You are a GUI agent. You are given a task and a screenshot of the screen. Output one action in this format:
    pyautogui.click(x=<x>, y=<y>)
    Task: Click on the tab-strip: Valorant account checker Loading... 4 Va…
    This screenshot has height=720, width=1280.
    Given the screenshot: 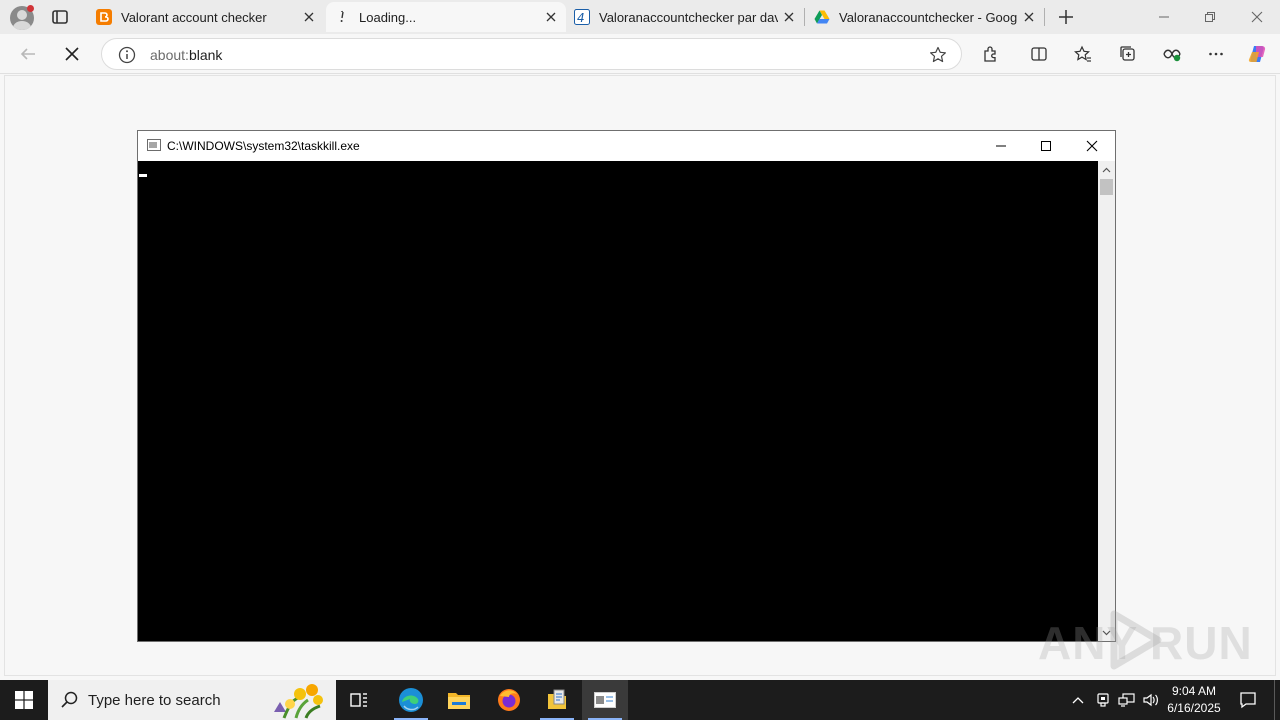 What is the action you would take?
    pyautogui.click(x=640, y=17)
    